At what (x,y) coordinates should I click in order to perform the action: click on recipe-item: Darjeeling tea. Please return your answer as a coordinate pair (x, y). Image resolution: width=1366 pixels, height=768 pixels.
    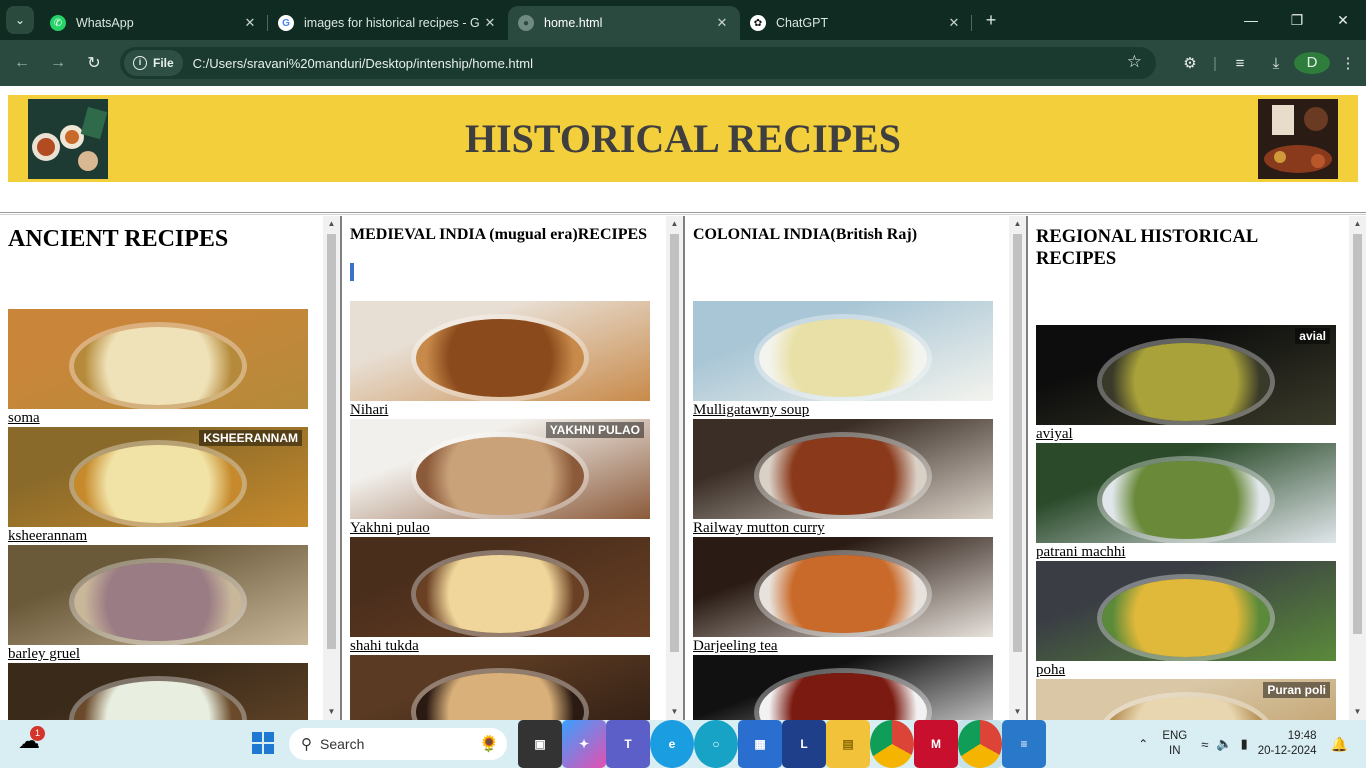
    Looking at the image, I should click on (843, 596).